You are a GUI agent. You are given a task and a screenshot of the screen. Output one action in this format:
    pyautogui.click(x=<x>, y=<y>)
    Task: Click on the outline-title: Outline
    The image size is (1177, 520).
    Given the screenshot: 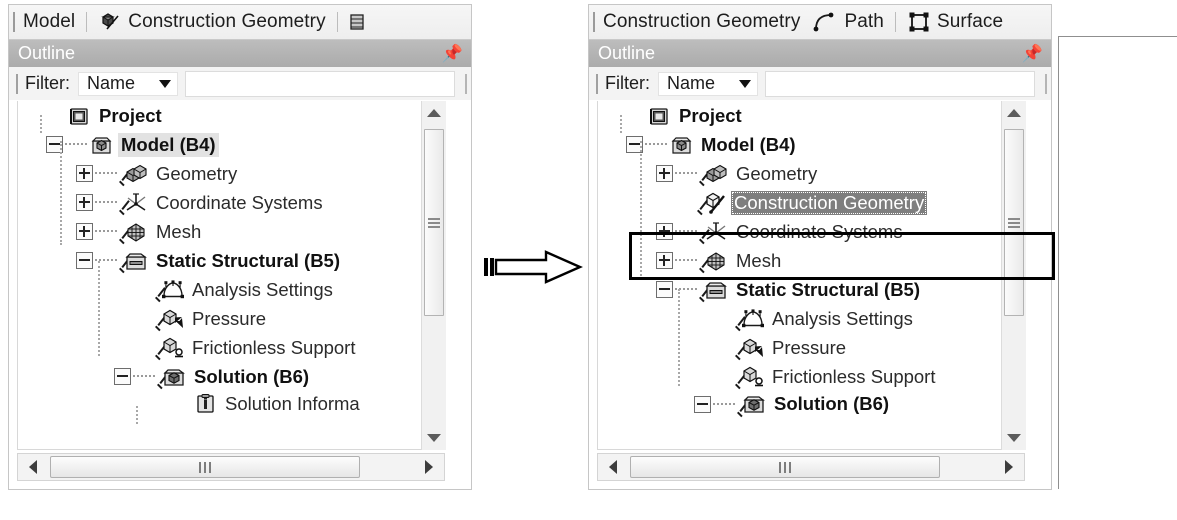 What is the action you would take?
    pyautogui.click(x=627, y=53)
    